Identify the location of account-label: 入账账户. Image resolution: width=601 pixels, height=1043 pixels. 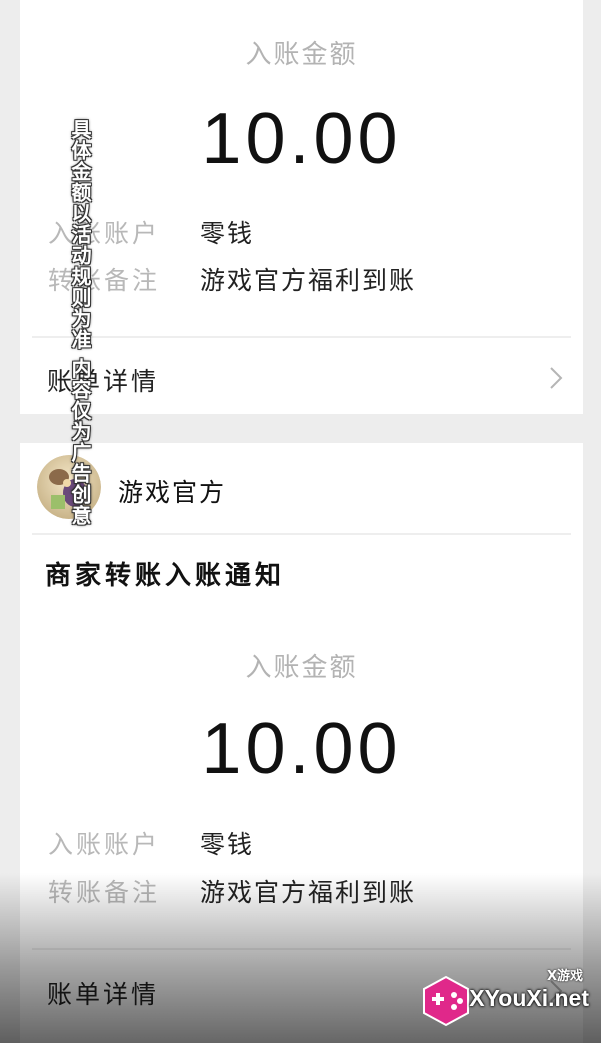
(104, 844).